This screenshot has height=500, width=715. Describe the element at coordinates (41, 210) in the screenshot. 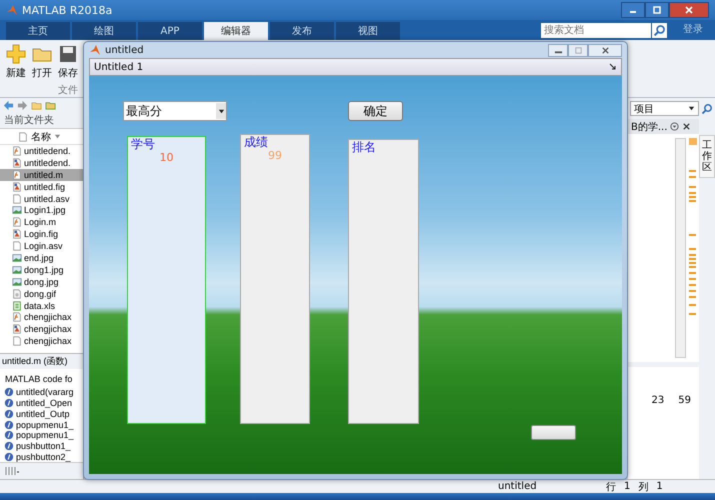

I see `file-item: Login1.jpg` at that location.